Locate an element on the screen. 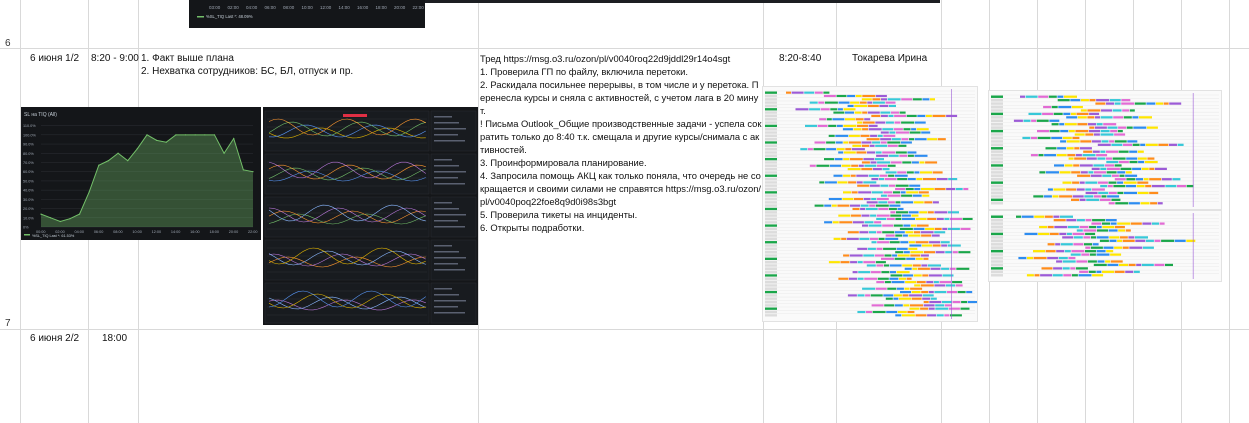 The width and height of the screenshot is (1249, 423). time-cell: 8:20 - 9:00 is located at coordinates (115, 58).